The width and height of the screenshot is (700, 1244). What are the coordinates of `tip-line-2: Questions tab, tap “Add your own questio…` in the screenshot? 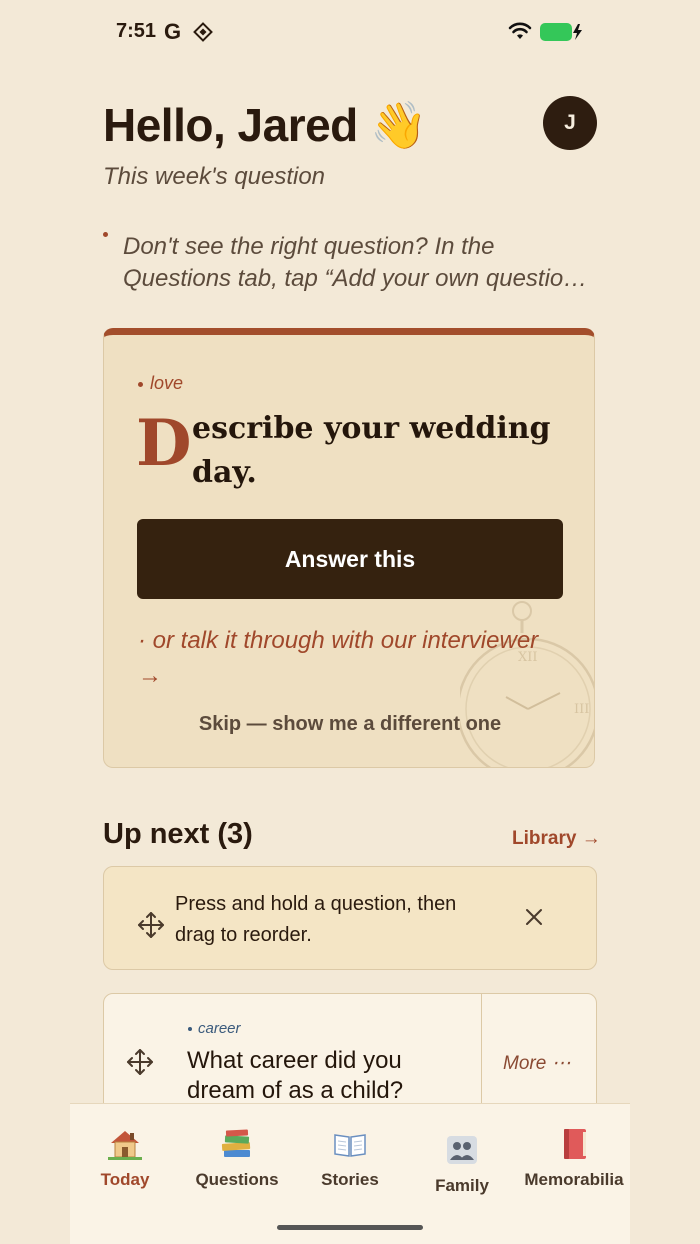 It's located at (355, 278).